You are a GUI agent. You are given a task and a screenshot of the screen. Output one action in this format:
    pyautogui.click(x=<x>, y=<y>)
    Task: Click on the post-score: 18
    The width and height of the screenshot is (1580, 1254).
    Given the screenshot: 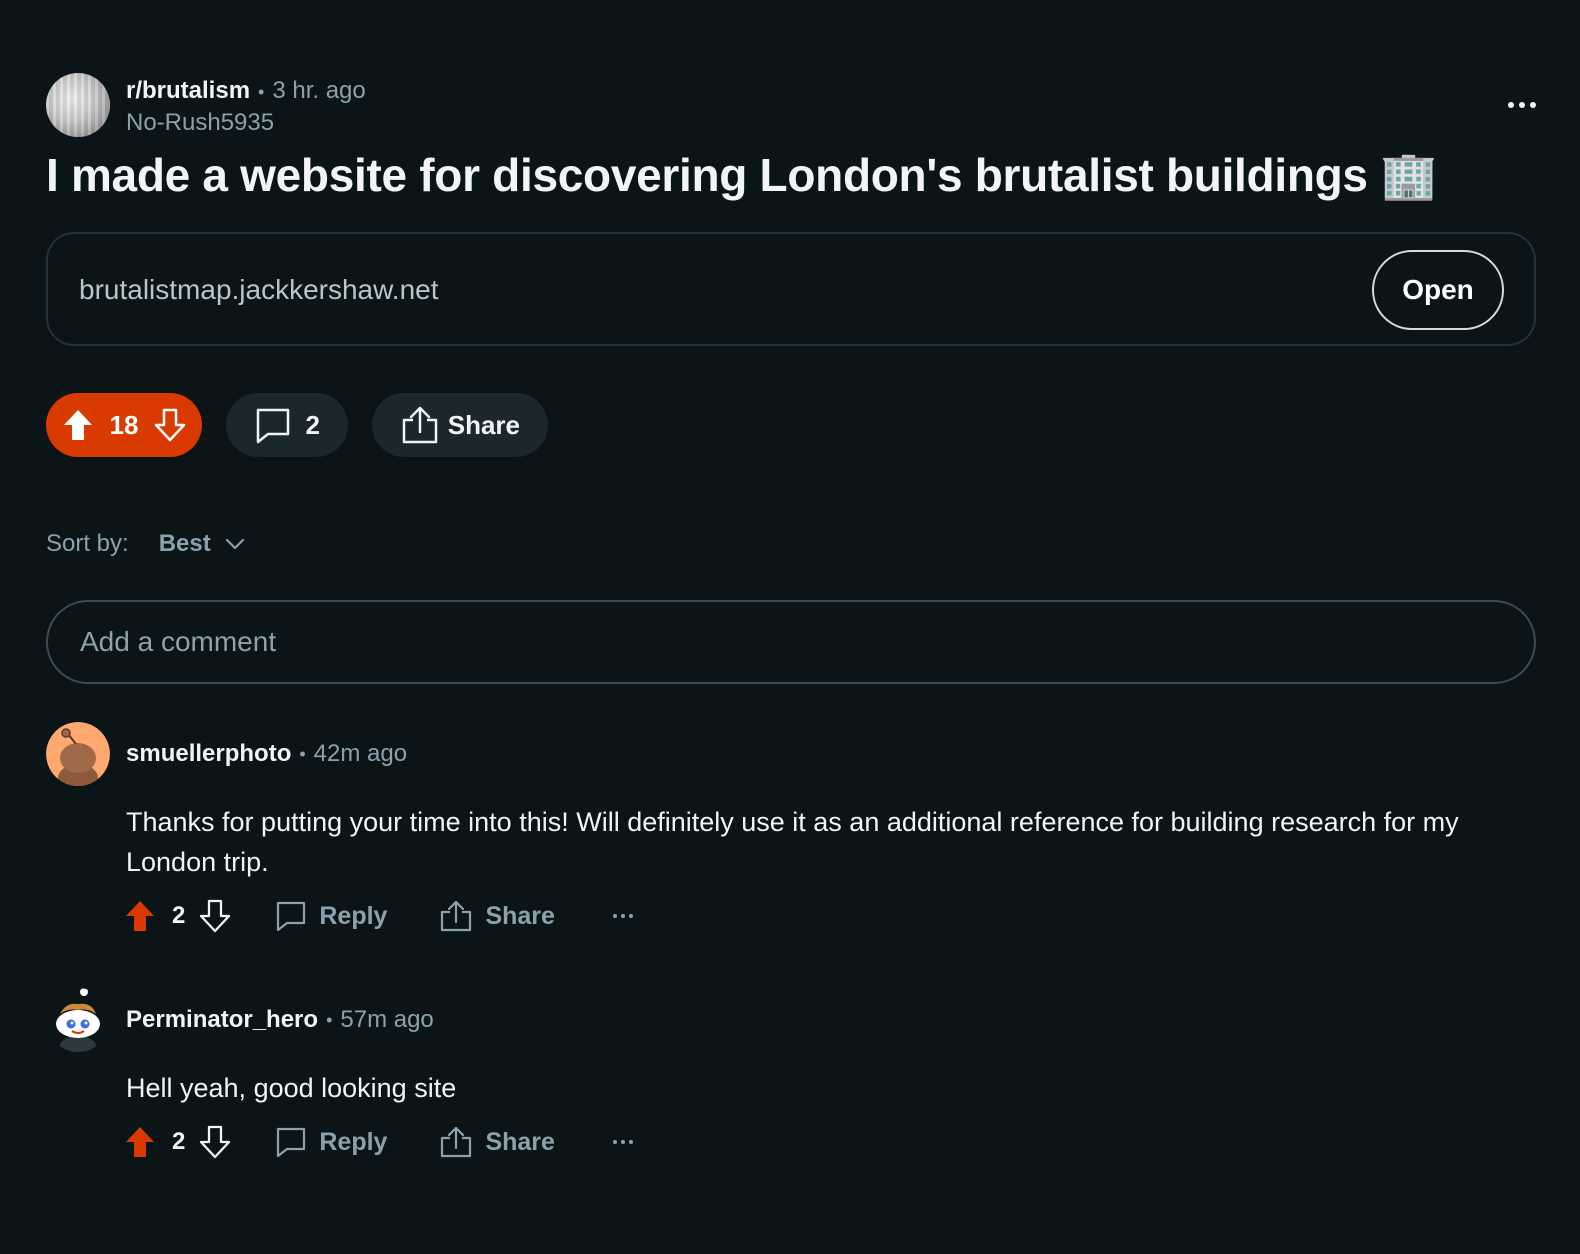 What is the action you would take?
    pyautogui.click(x=124, y=424)
    